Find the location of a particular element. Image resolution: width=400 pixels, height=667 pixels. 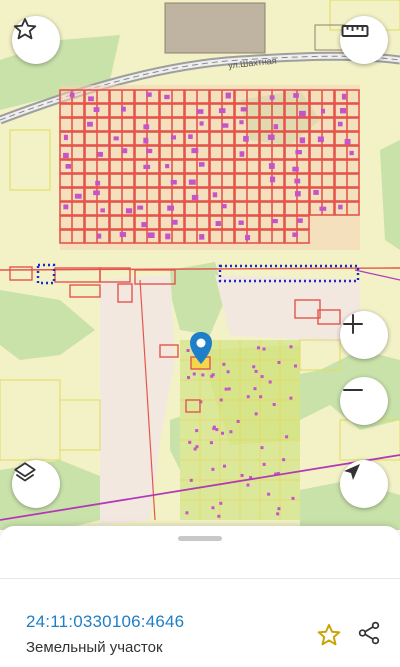

sheet-favorite-button is located at coordinates (329, 635).